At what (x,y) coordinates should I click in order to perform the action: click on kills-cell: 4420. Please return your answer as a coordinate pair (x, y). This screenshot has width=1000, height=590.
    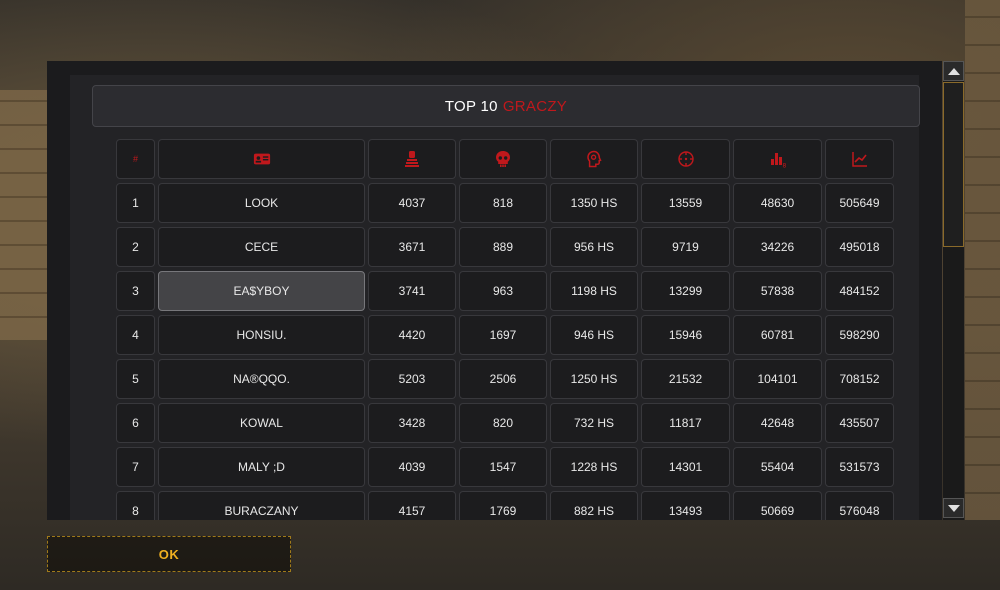
    Looking at the image, I should click on (412, 335).